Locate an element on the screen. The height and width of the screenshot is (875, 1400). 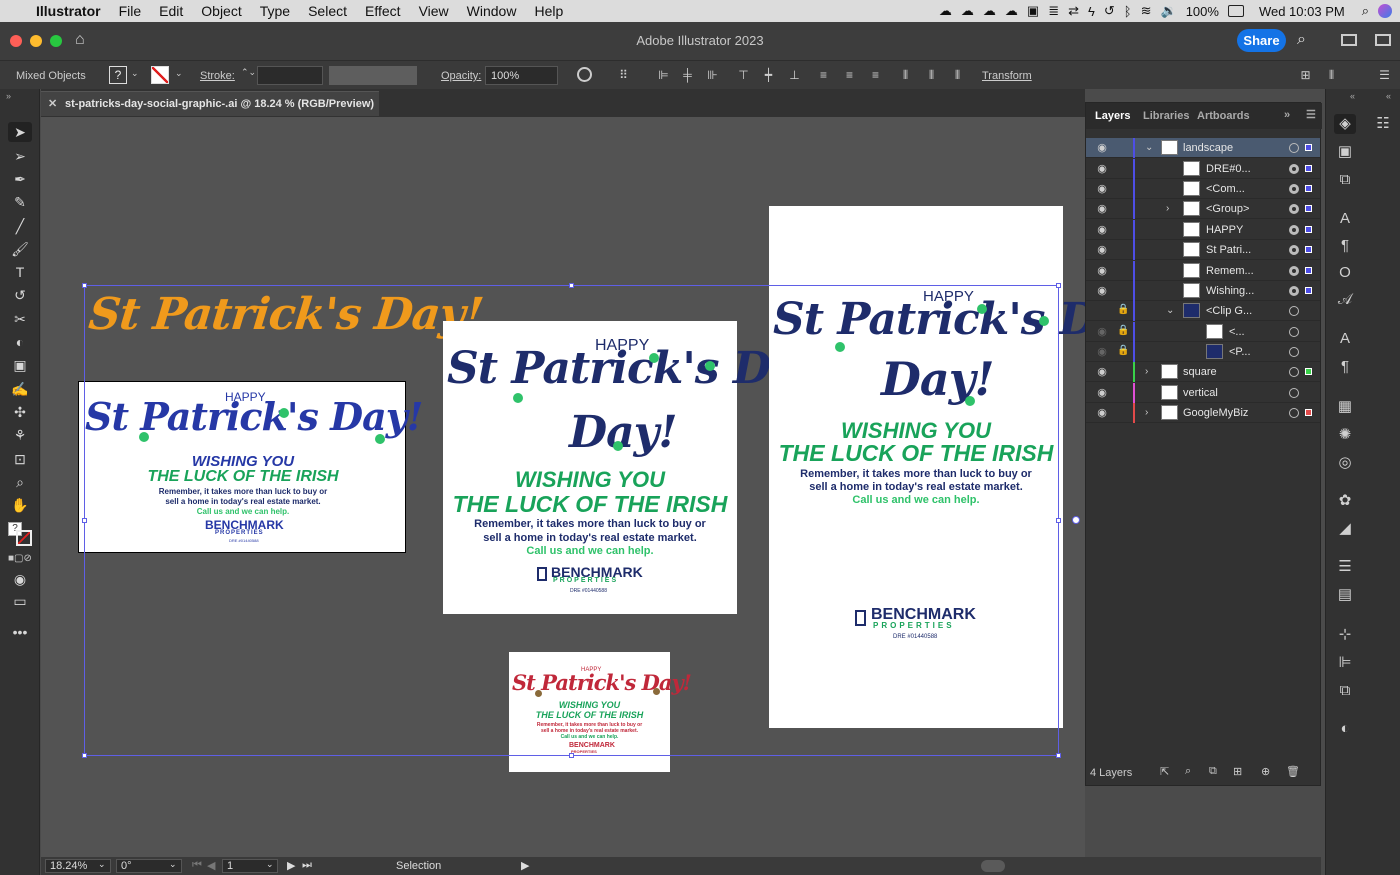
clipping-mask-icon: ⧉ is located at coordinates (1213, 771).